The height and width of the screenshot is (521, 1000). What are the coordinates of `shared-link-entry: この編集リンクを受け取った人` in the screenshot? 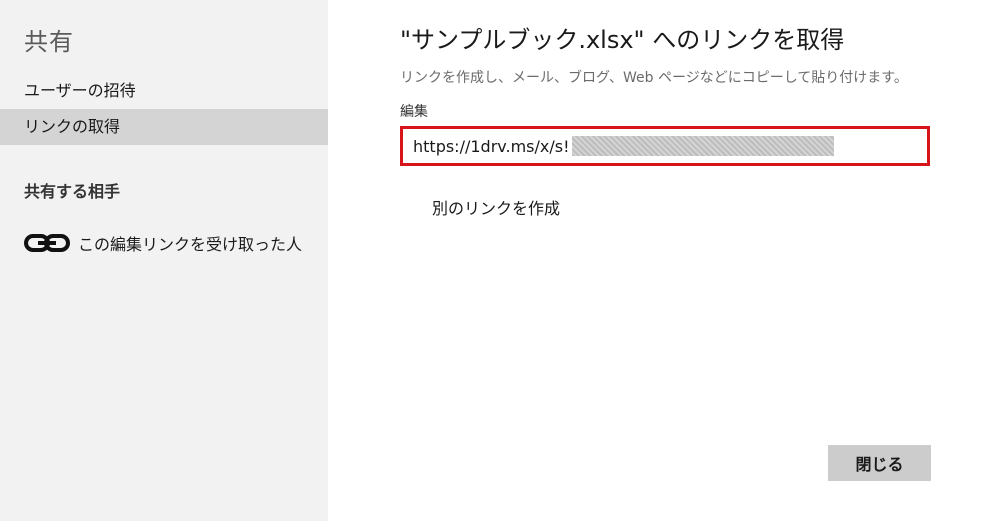 It's located at (163, 243).